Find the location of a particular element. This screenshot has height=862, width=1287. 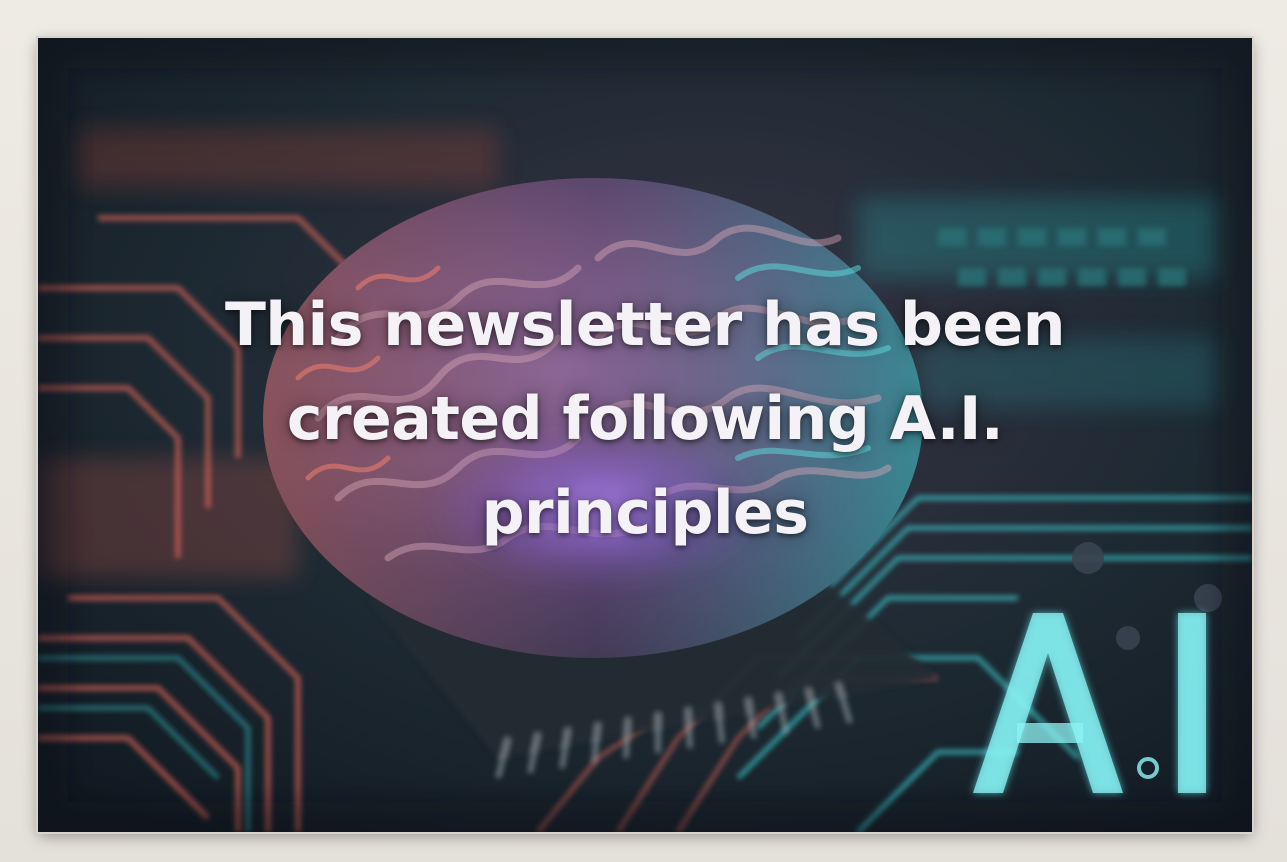

caption-line-1: This newsletter has been is located at coordinates (645, 325).